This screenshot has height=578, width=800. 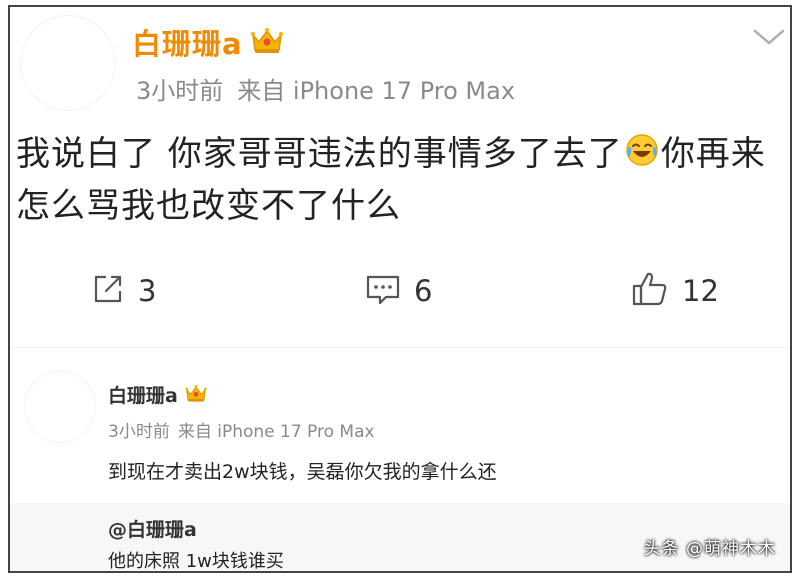 I want to click on avatar, so click(x=68, y=63).